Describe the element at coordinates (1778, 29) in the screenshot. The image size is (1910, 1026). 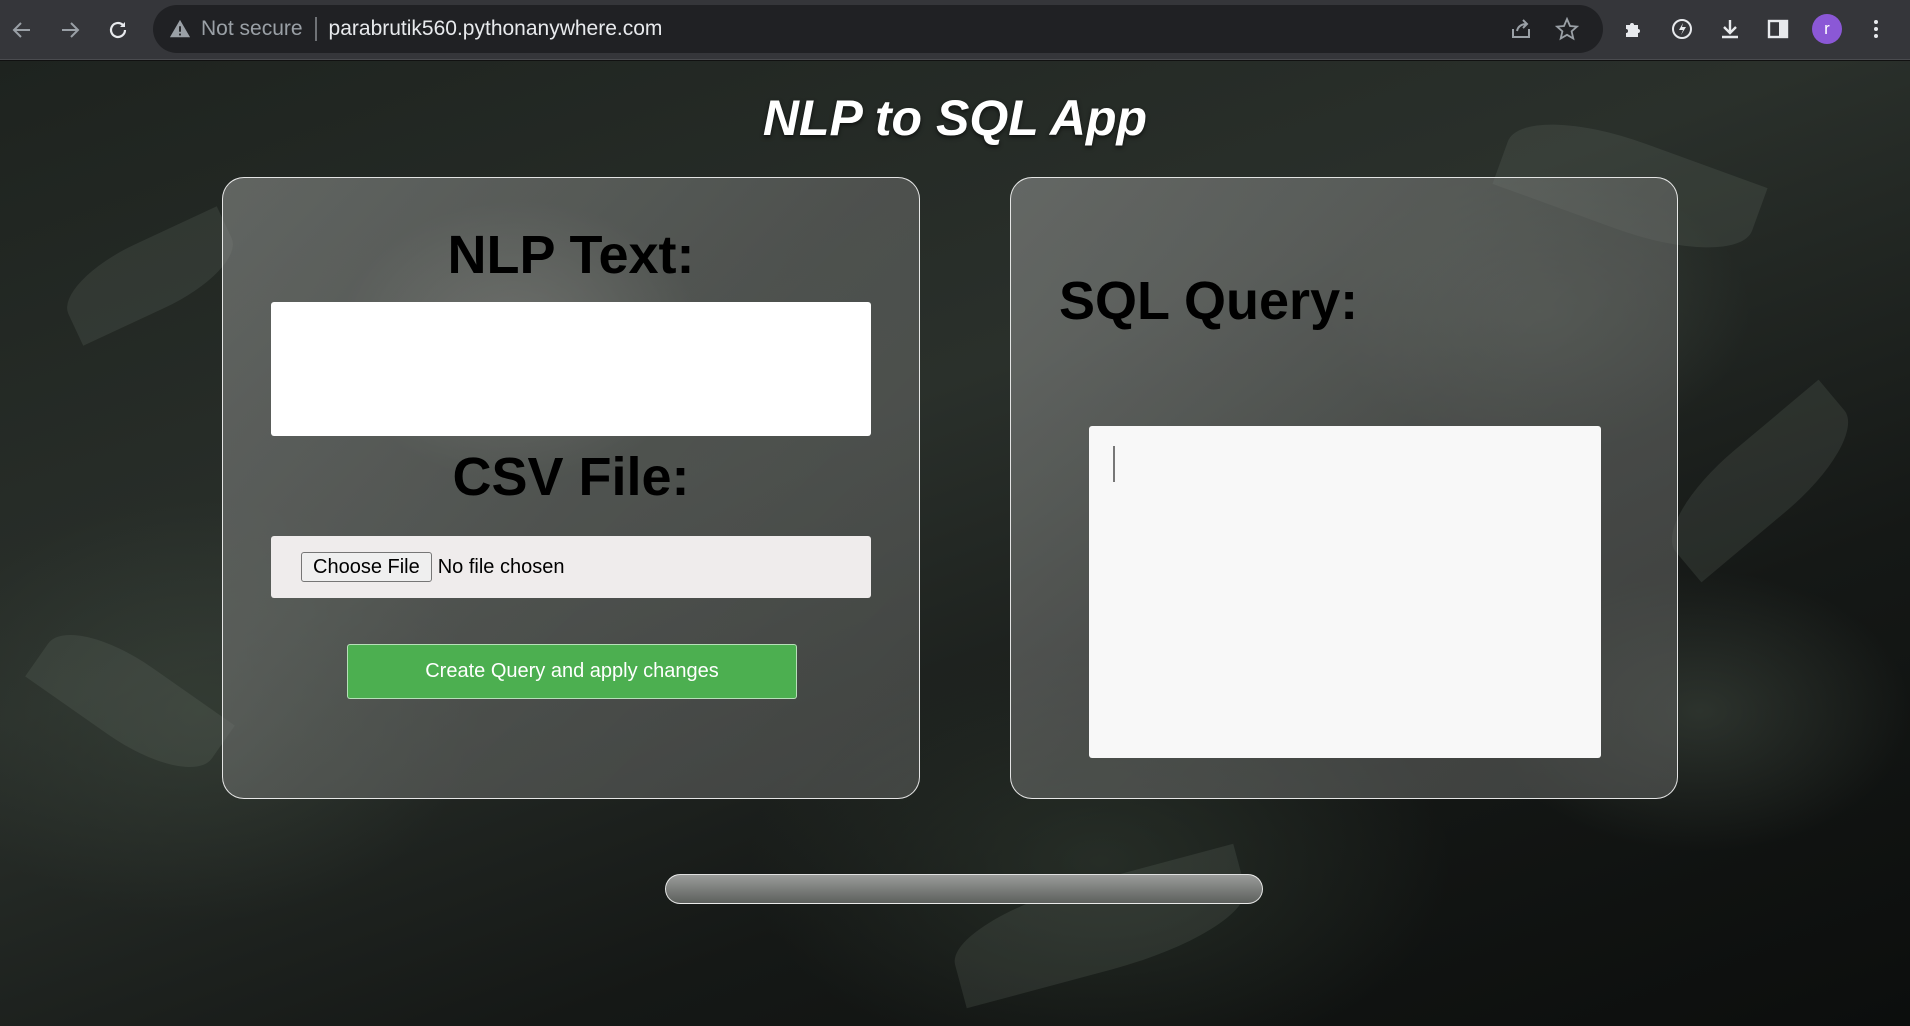
I see `side-panel-icon` at that location.